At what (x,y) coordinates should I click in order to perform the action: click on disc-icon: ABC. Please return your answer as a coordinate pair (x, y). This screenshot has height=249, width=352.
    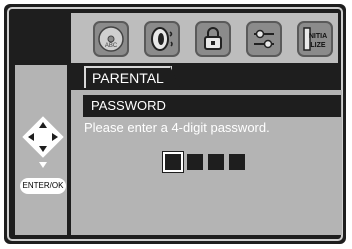
    Looking at the image, I should click on (111, 39).